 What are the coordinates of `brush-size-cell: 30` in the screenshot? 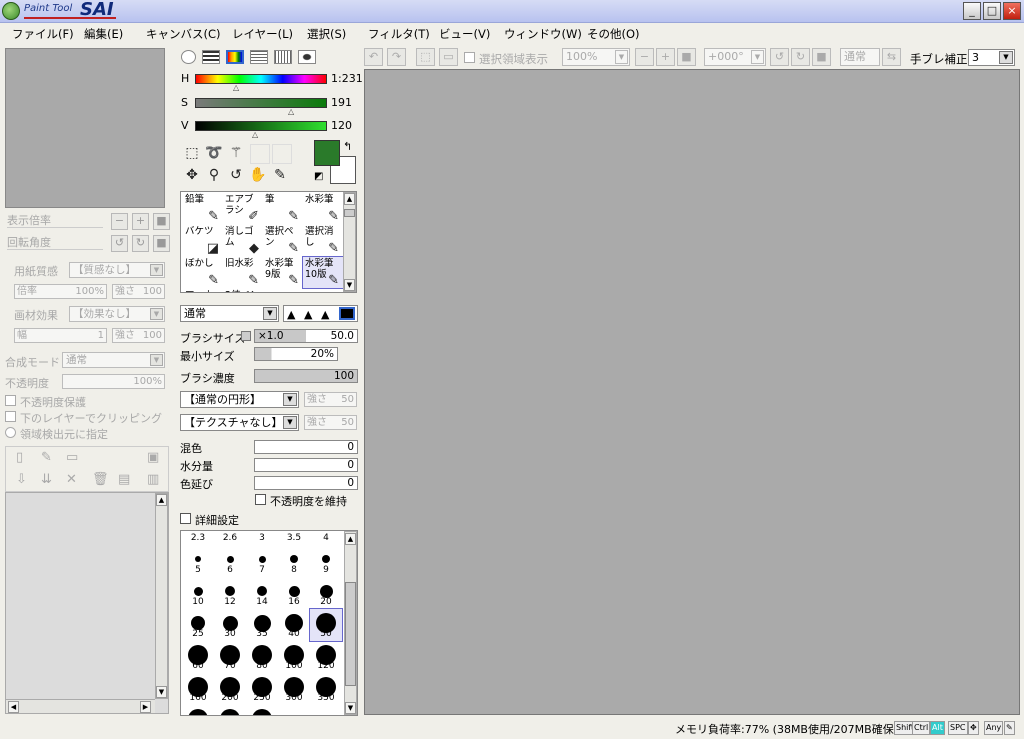 It's located at (230, 625).